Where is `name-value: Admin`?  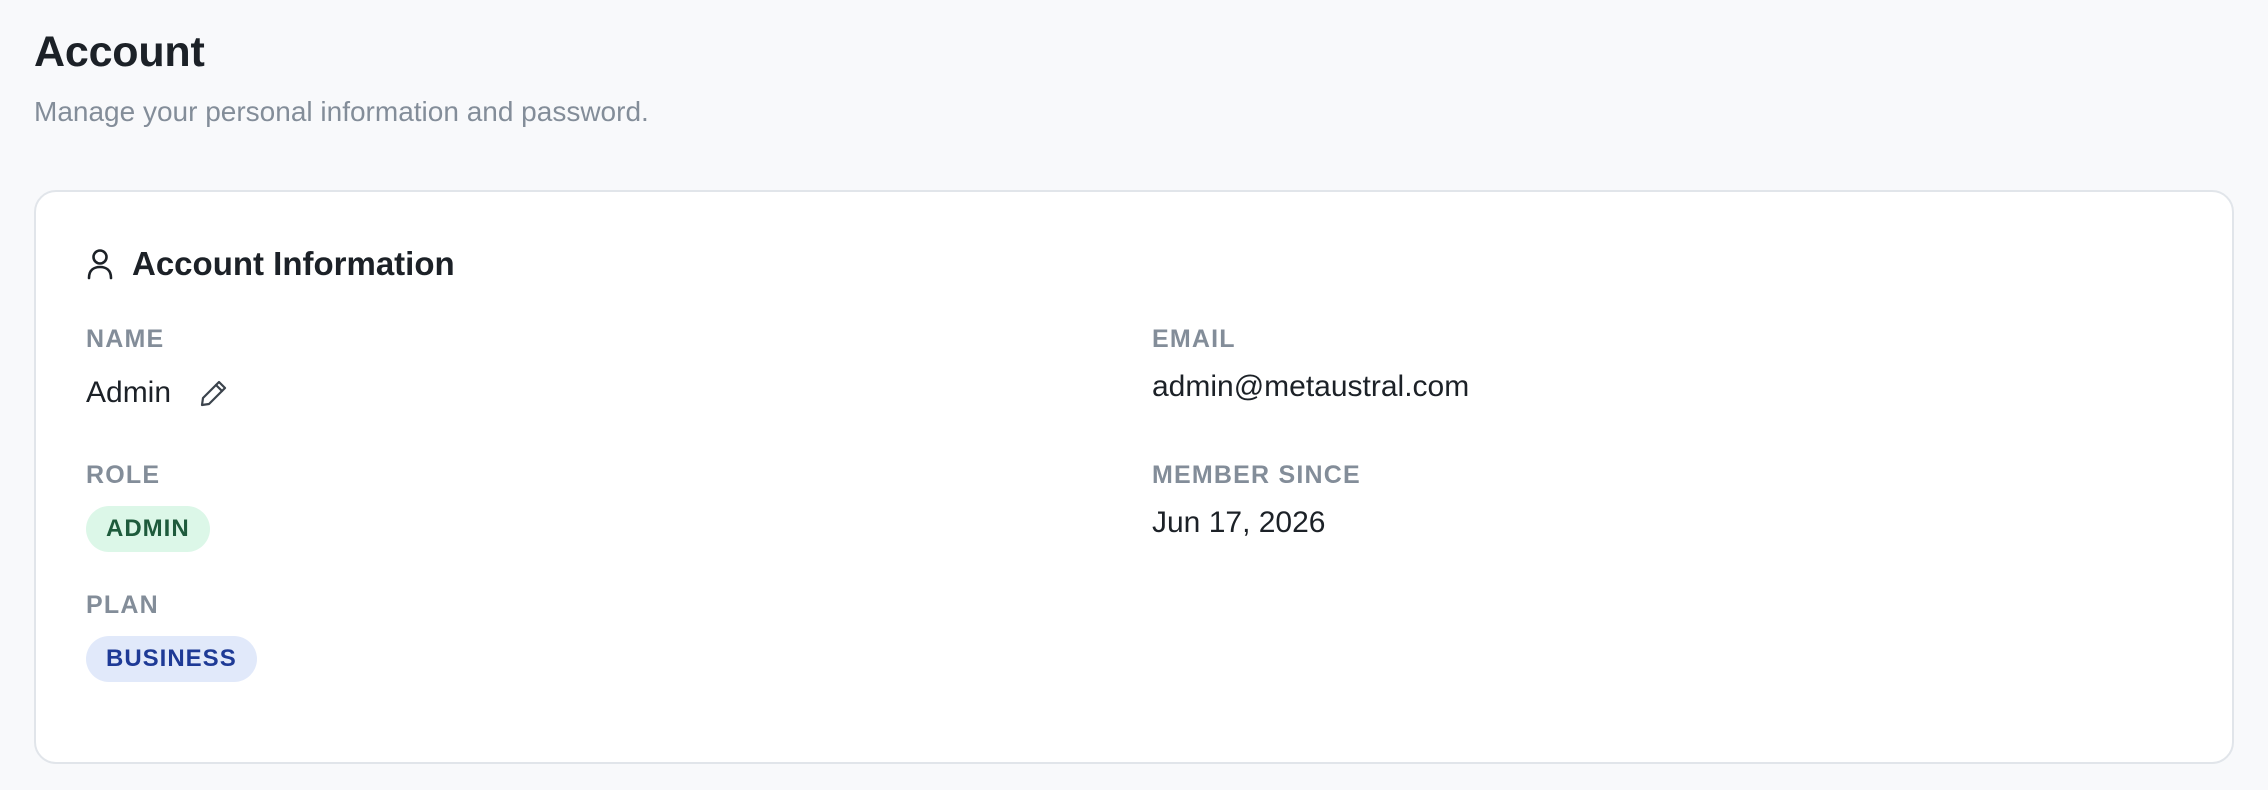
name-value: Admin is located at coordinates (129, 392).